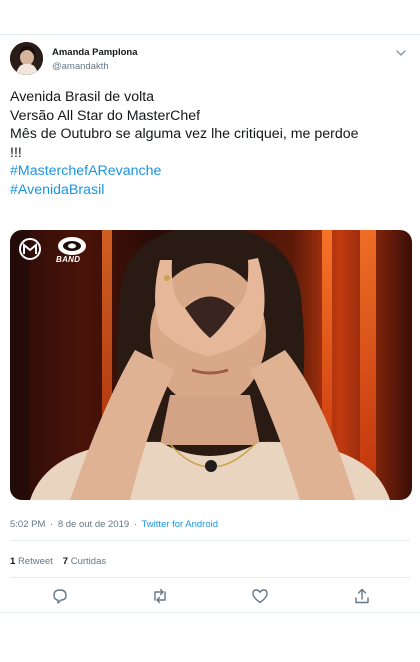  Describe the element at coordinates (260, 596) in the screenshot. I see `like-icon` at that location.